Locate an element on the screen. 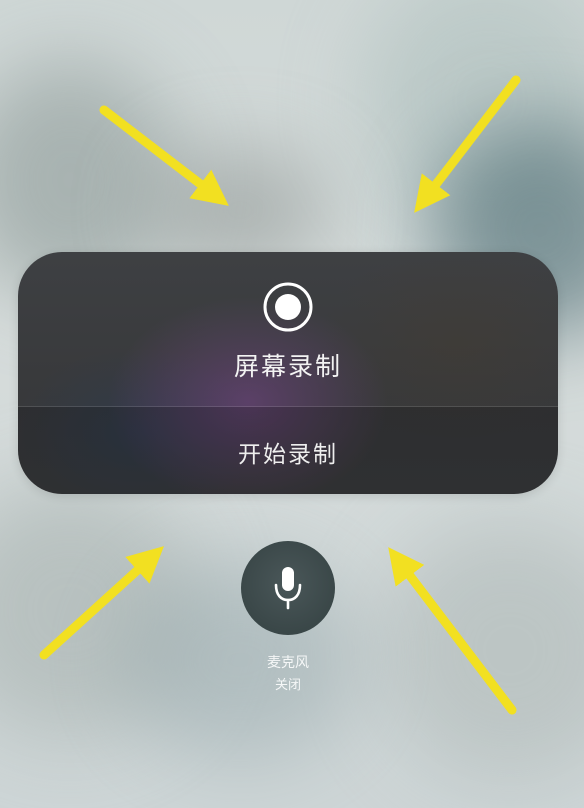 This screenshot has width=584, height=808. microphone-toggle-button is located at coordinates (288, 588).